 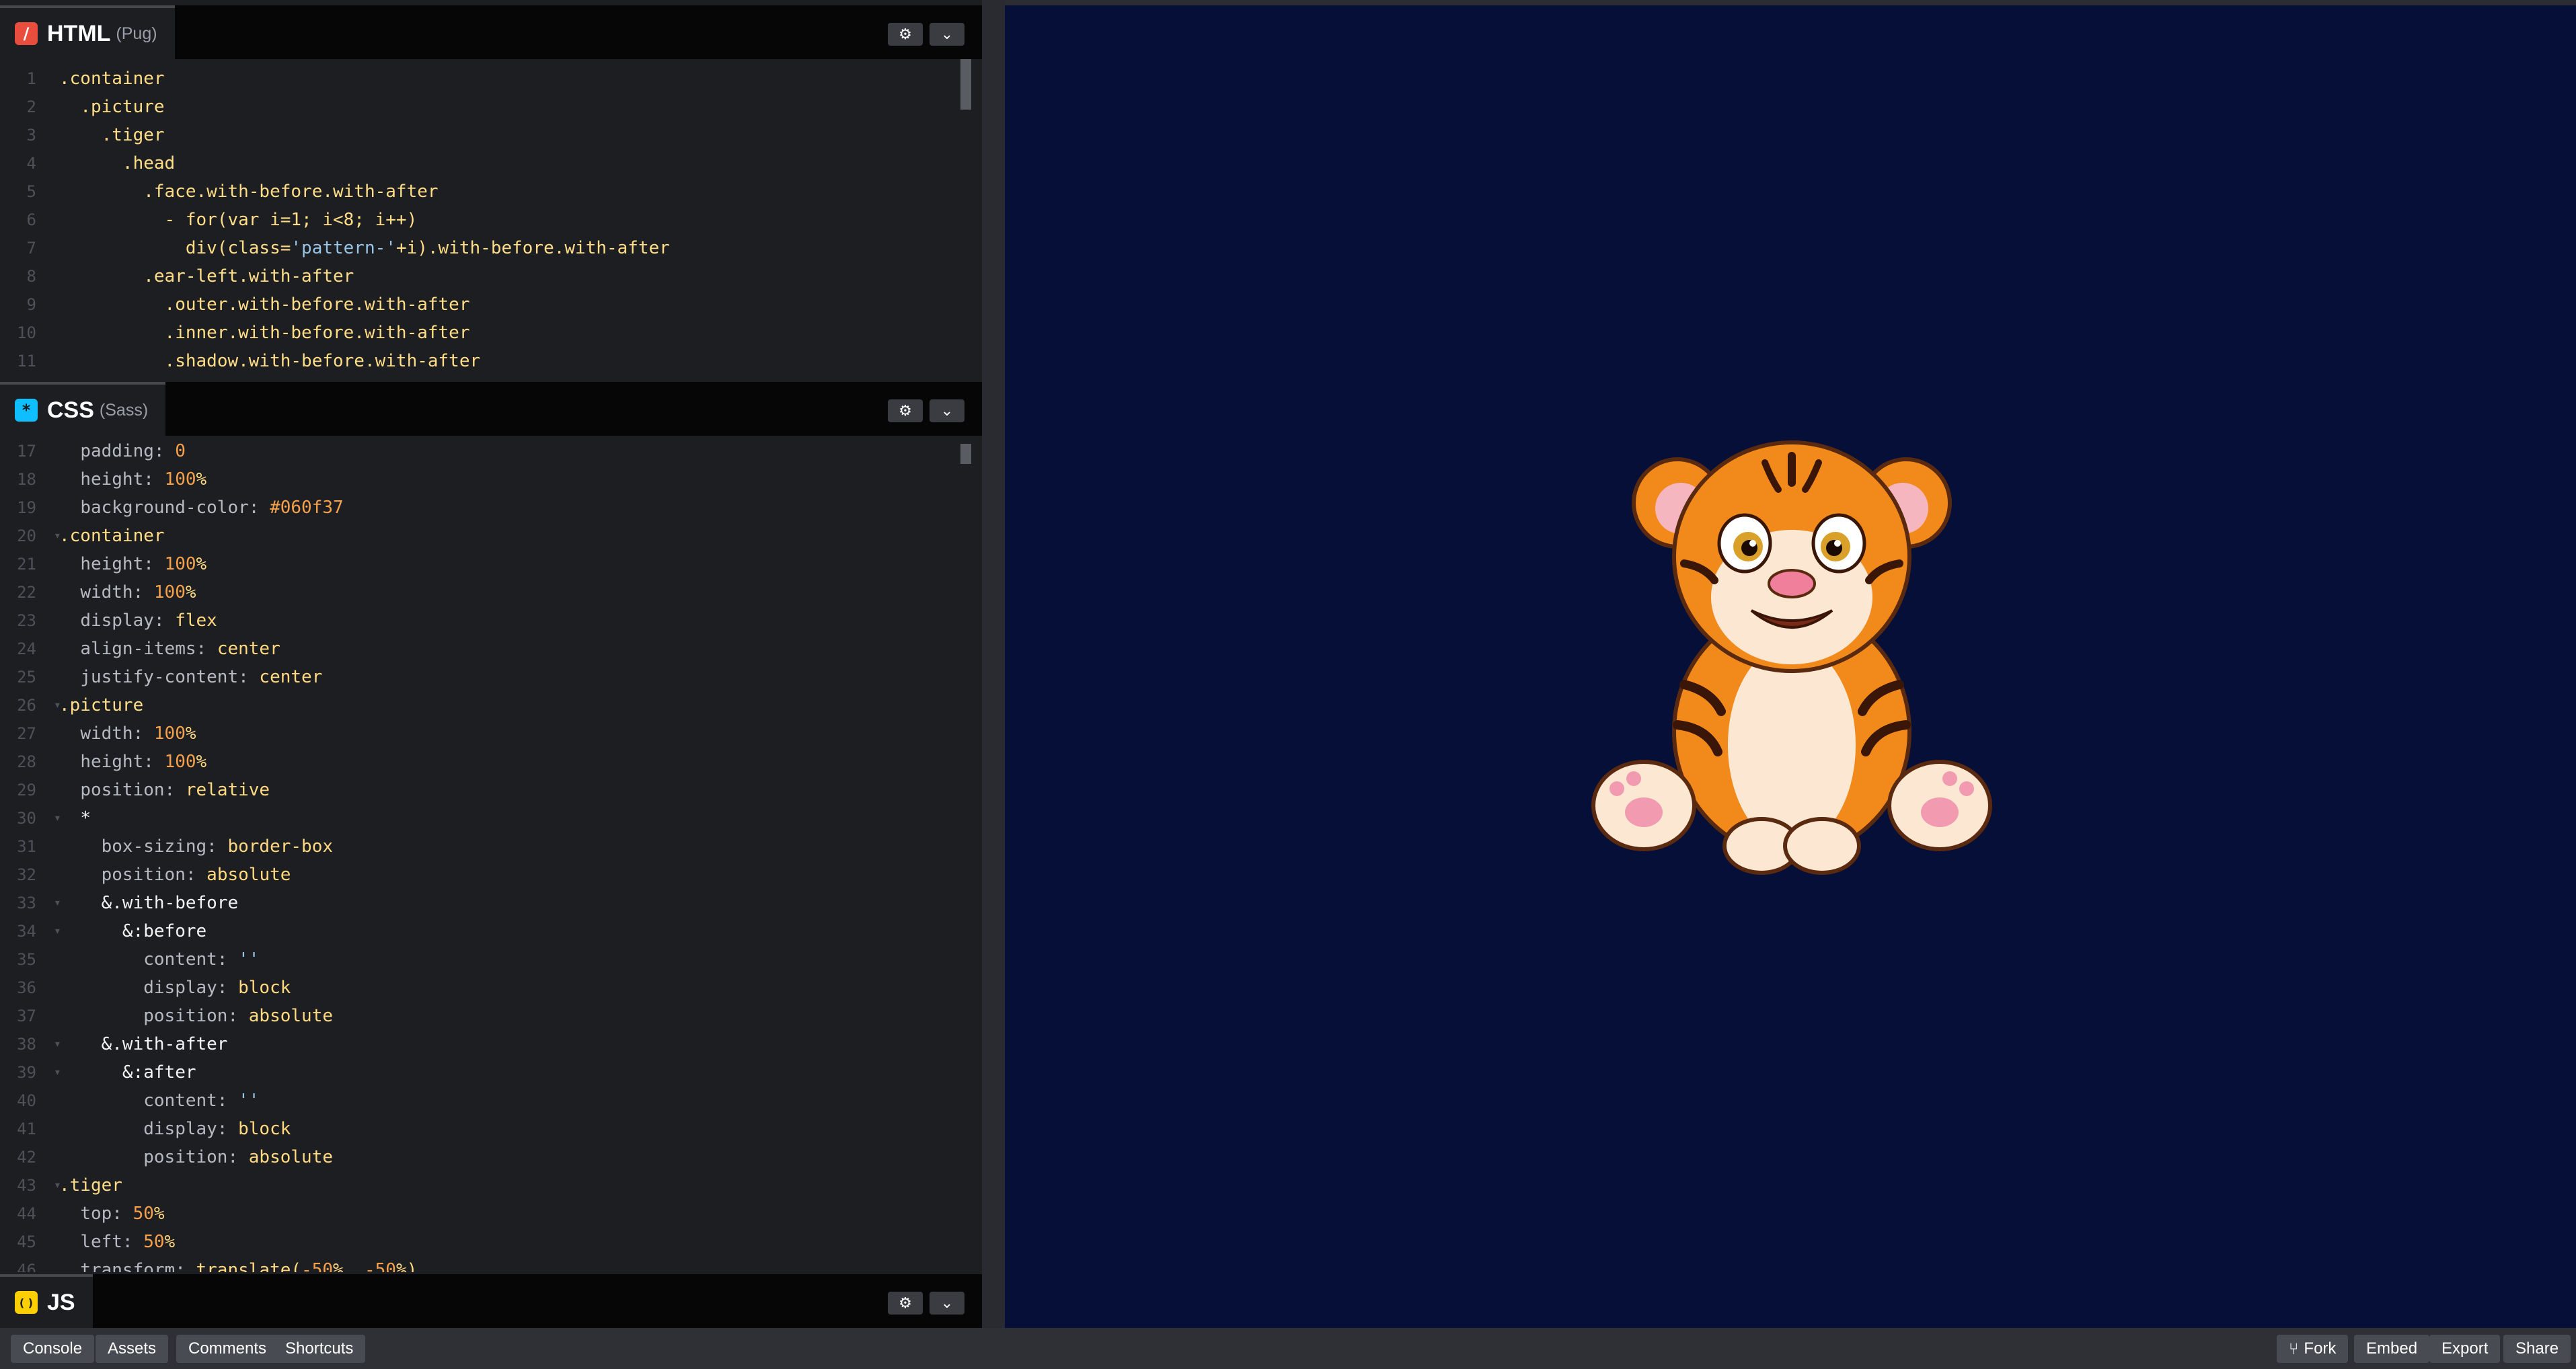 I want to click on code-text: position: absolute, so click(x=175, y=875).